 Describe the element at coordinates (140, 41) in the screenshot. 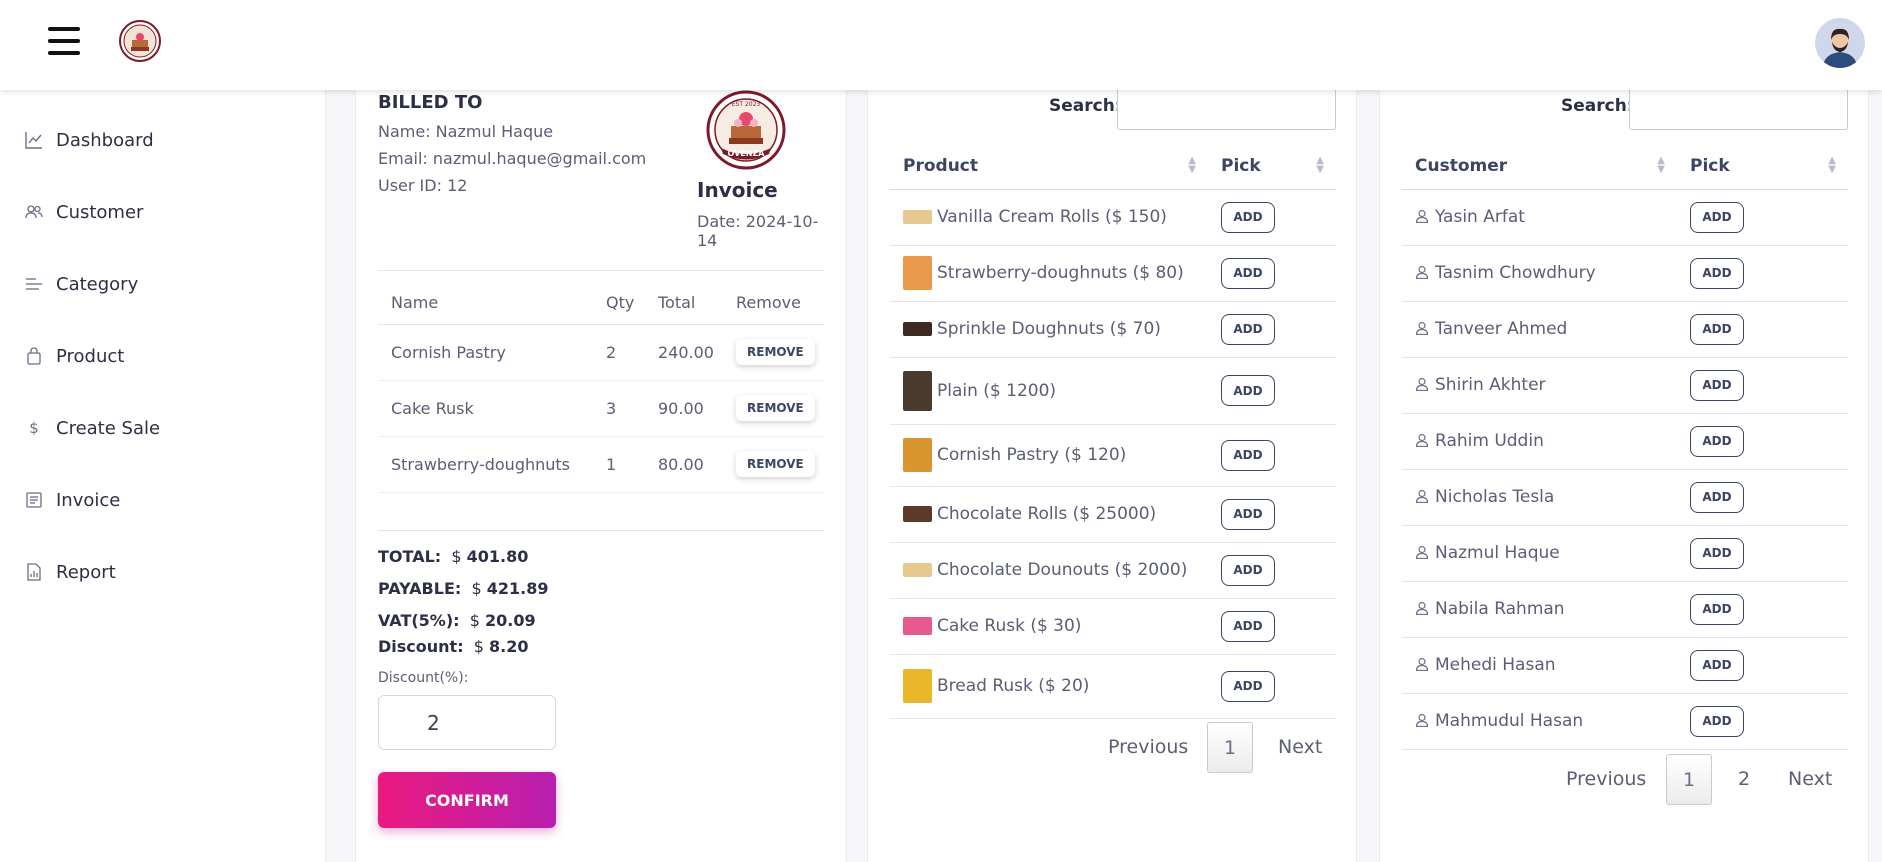

I see `bakery-logo` at that location.